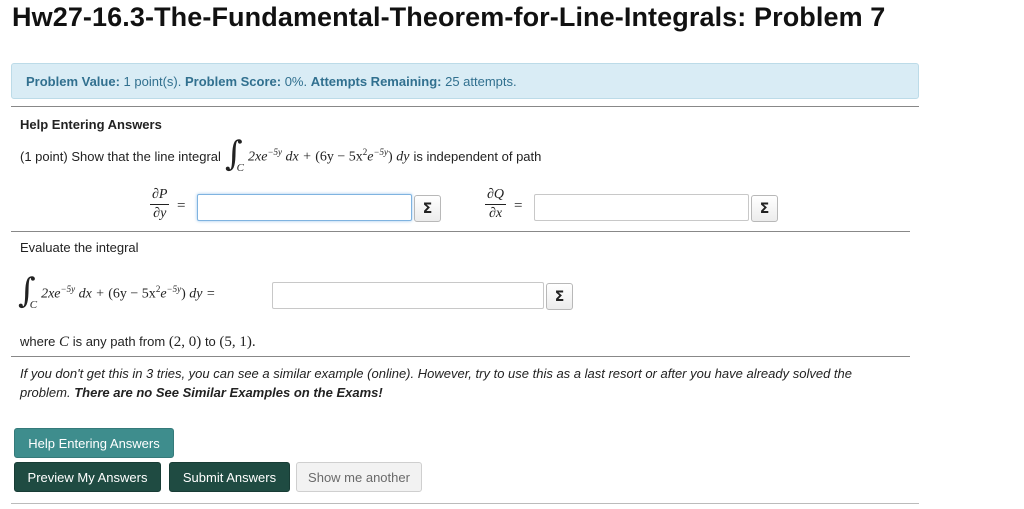 Image resolution: width=1024 pixels, height=509 pixels. What do you see at coordinates (79, 247) in the screenshot?
I see `evaluate-label: Evaluate the integral` at bounding box center [79, 247].